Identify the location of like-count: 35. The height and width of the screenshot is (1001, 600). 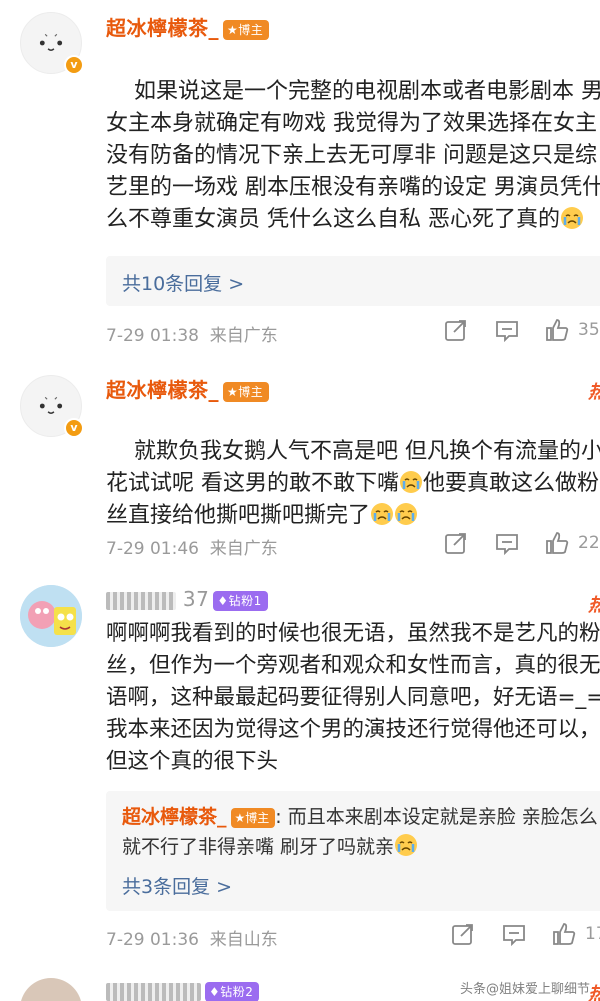
(589, 330).